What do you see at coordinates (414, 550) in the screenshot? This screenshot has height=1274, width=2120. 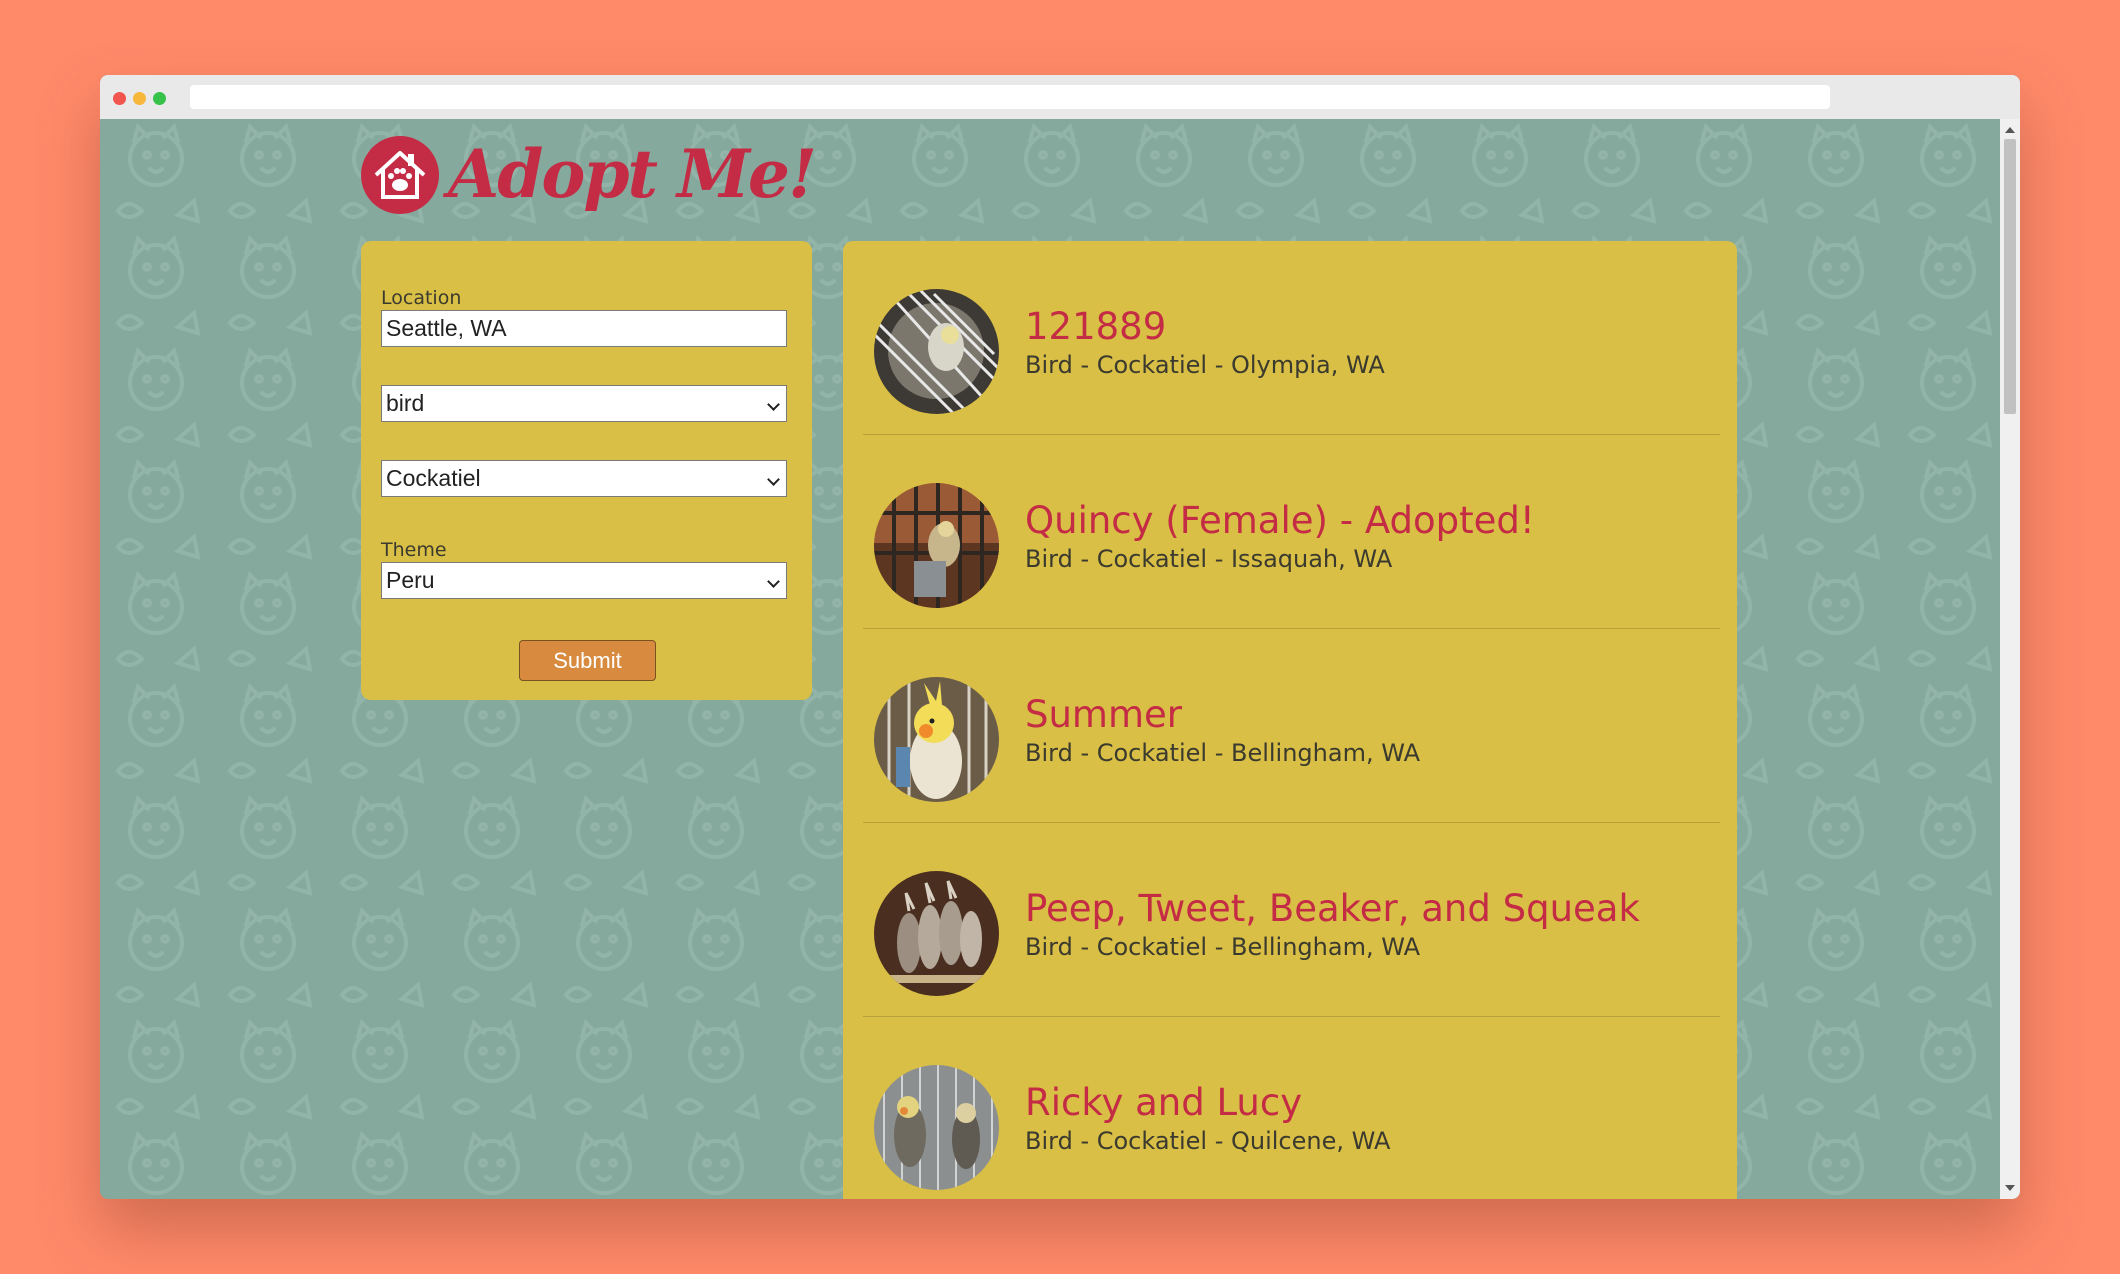 I see `theme-label: Theme` at bounding box center [414, 550].